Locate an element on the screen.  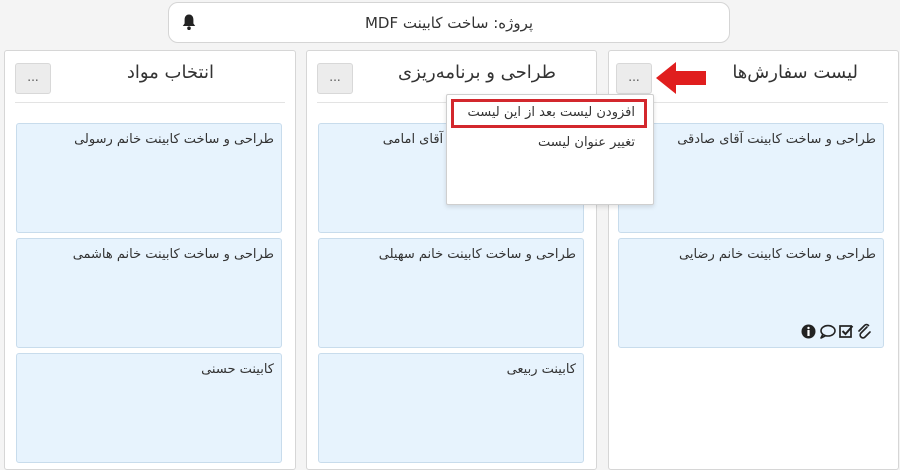
card-title: طراحی و ساخت کابینت خانم رضایی is located at coordinates (777, 254).